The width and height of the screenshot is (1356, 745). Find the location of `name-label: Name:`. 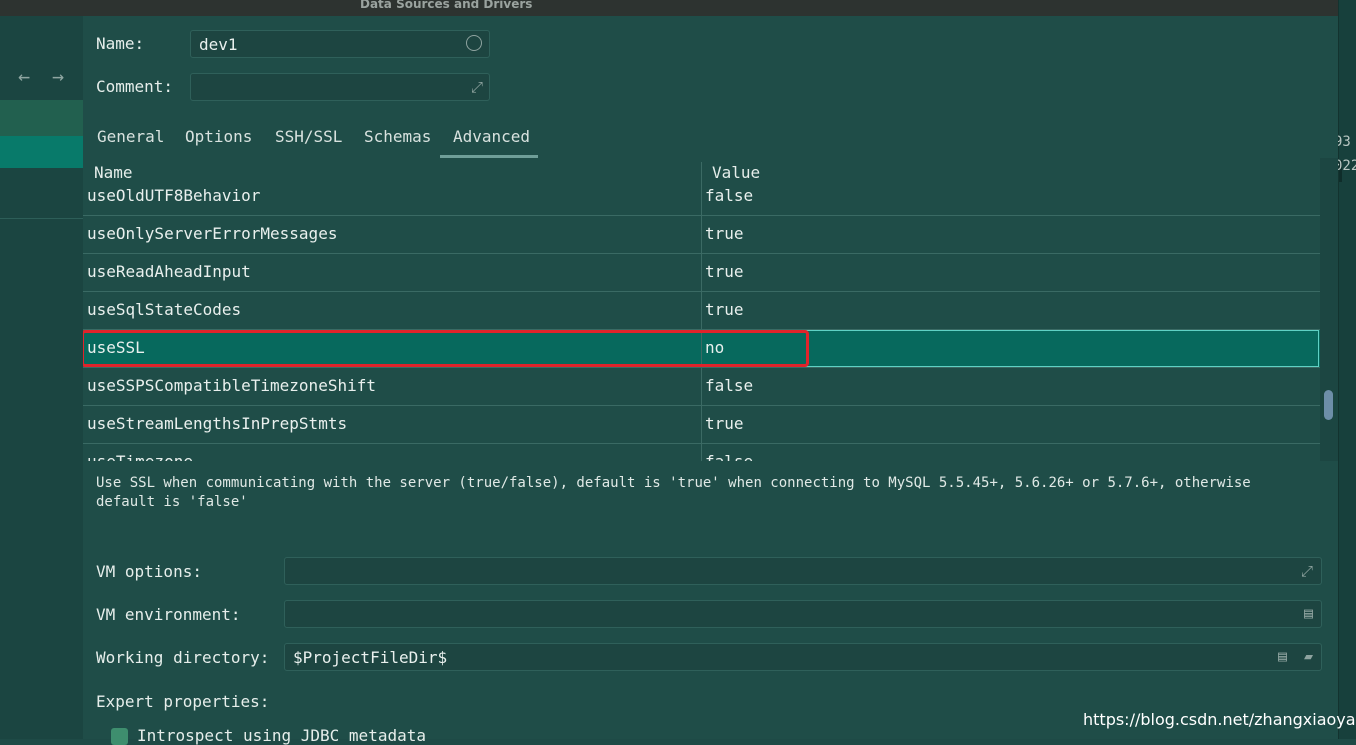

name-label: Name: is located at coordinates (120, 43).